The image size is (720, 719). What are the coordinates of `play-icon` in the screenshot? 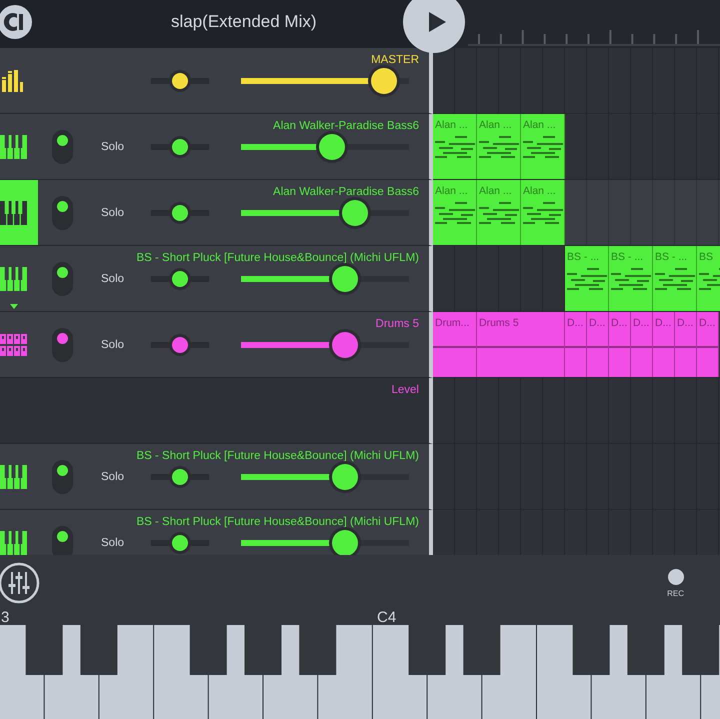 It's located at (436, 22).